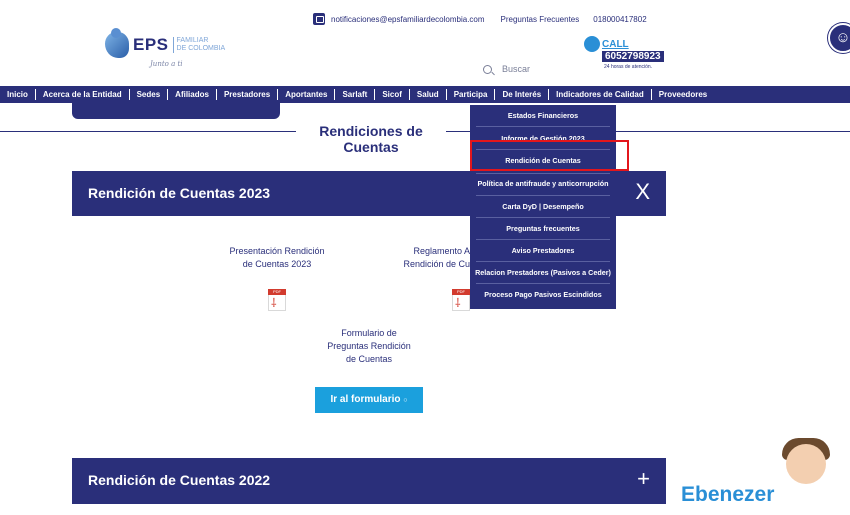  Describe the element at coordinates (179, 480) in the screenshot. I see `accordion-2022-title: Rendición de Cuentas 2022` at that location.